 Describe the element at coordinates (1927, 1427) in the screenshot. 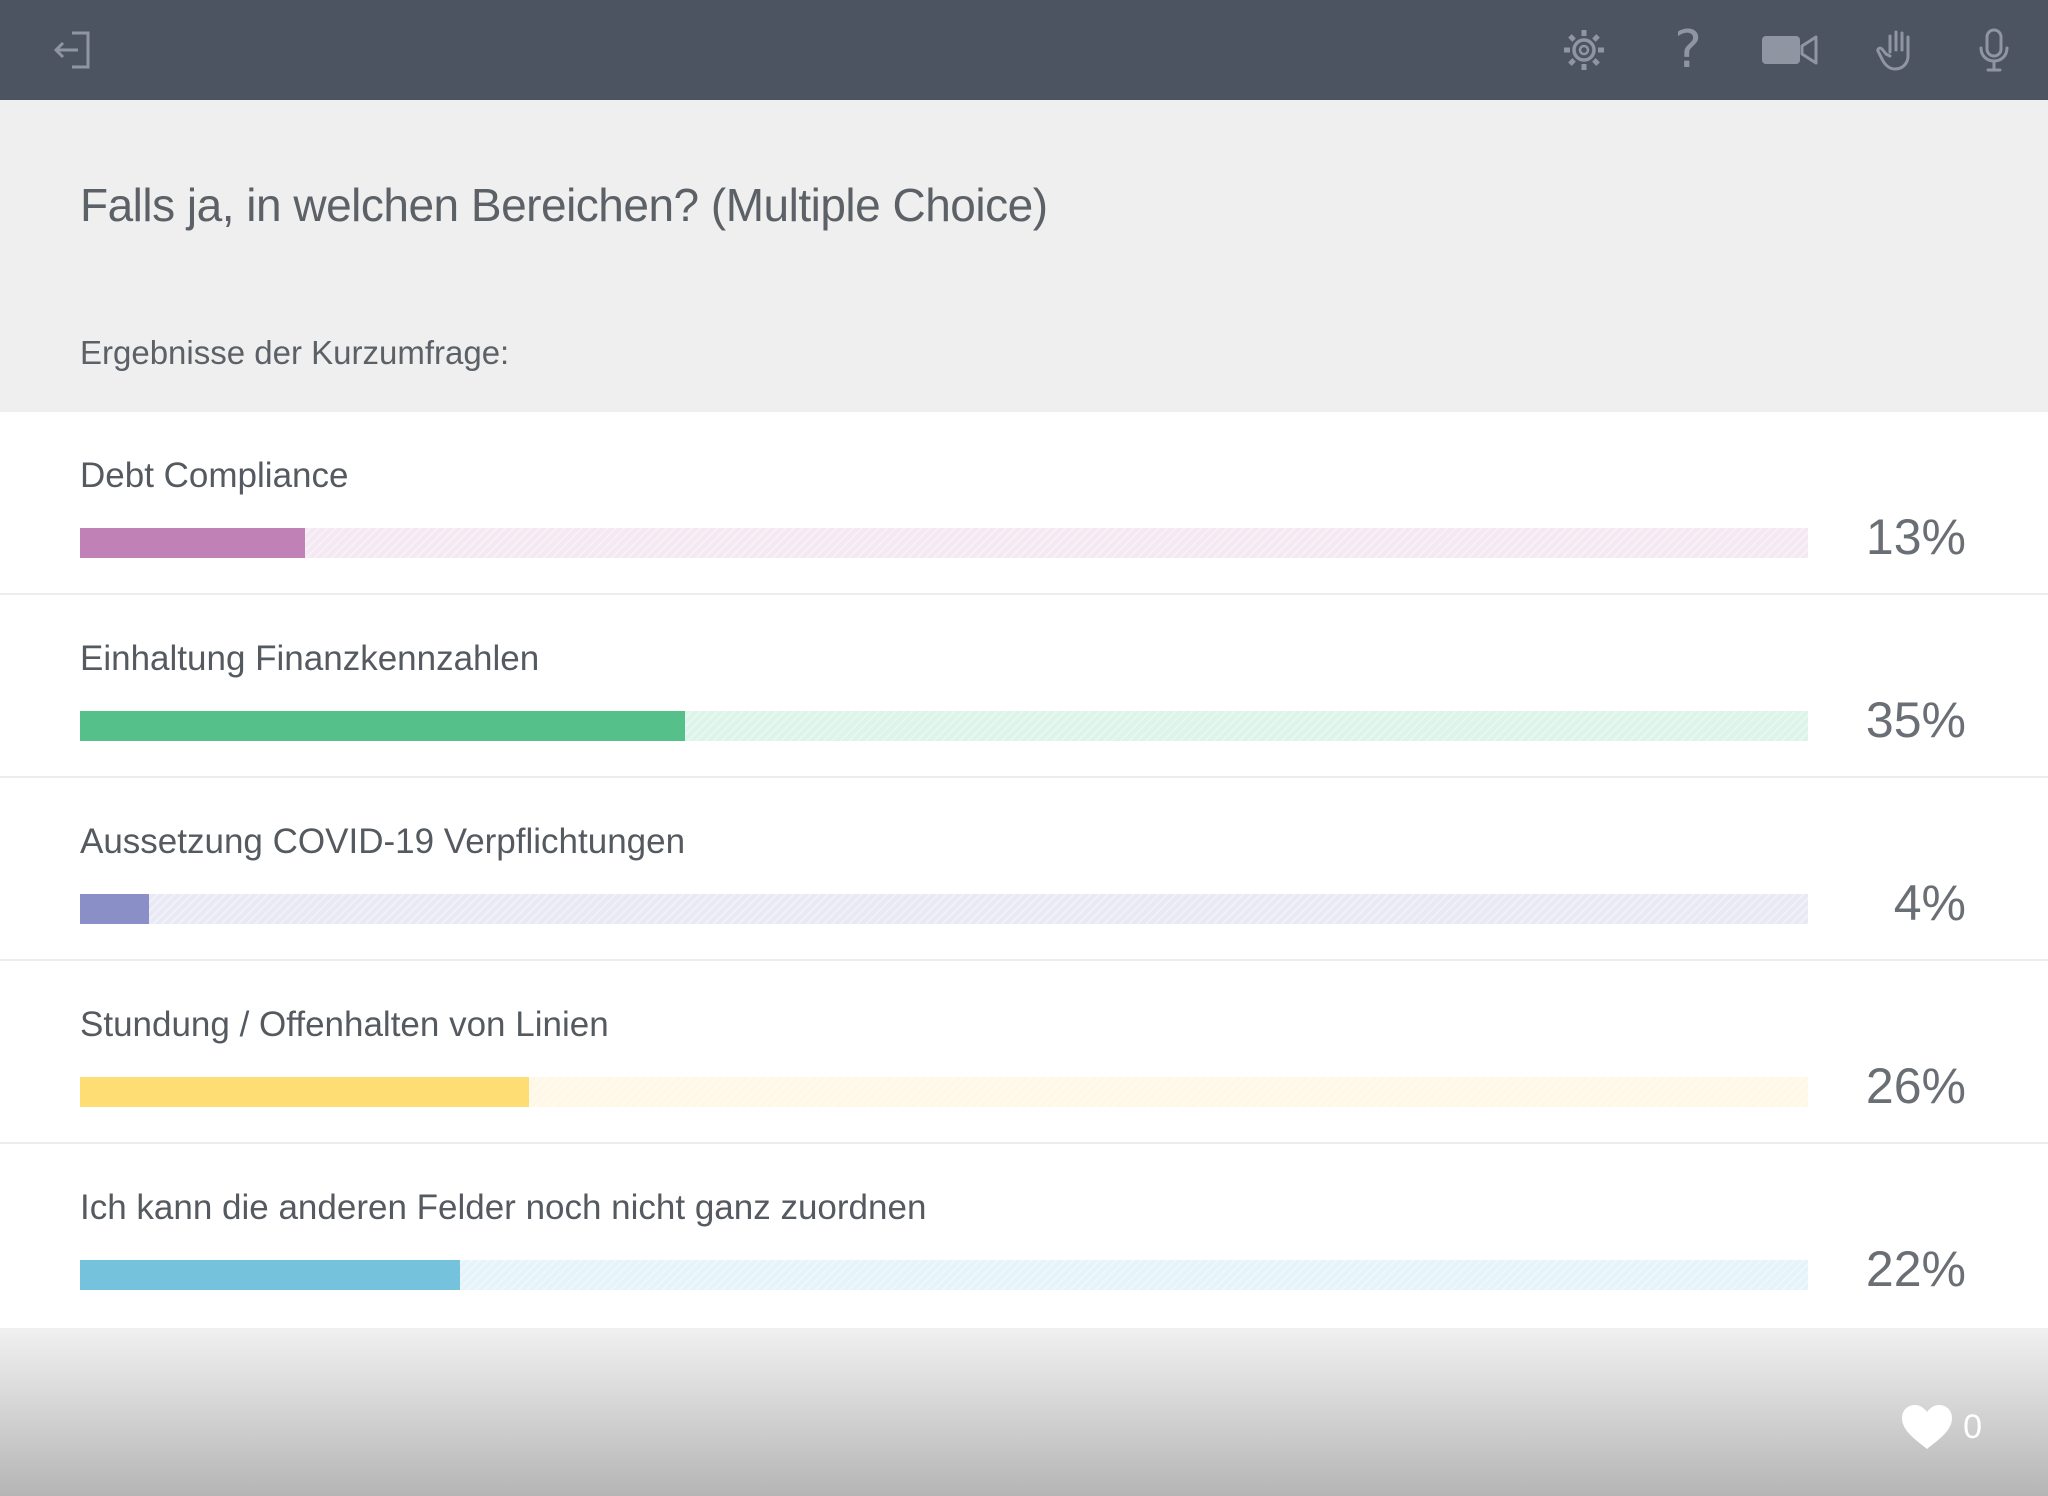

I see `heart-icon` at that location.